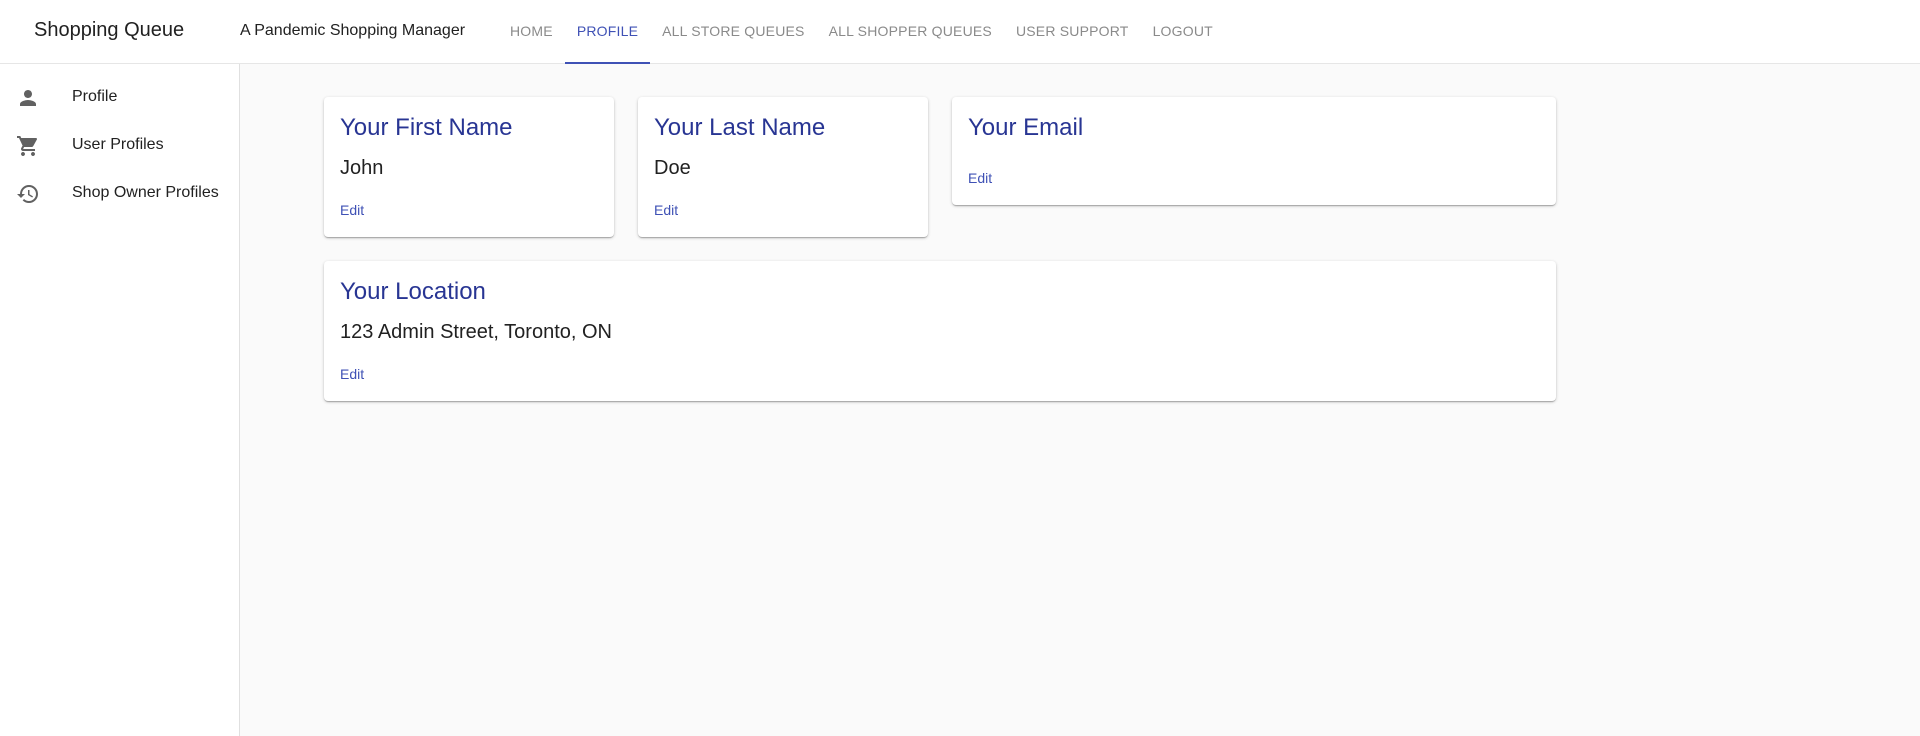 The height and width of the screenshot is (736, 1920). I want to click on card-title: Your Last Name, so click(740, 127).